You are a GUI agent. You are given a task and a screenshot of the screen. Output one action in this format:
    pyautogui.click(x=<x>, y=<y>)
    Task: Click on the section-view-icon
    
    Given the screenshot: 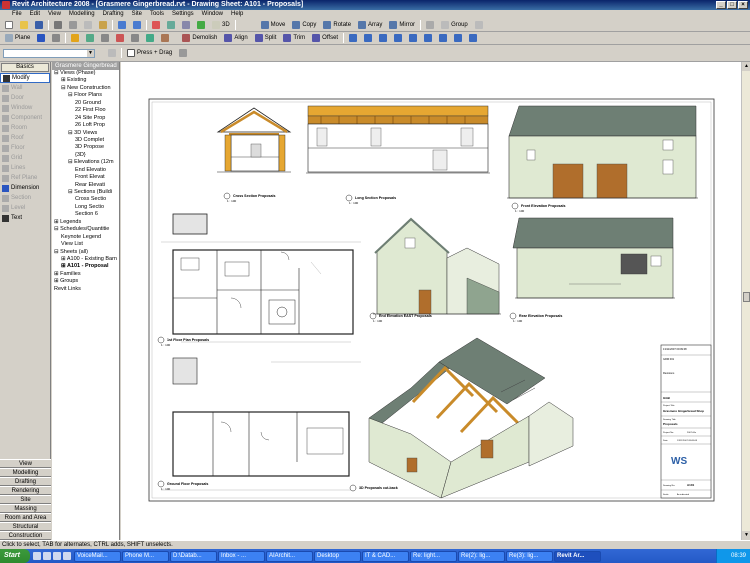 What is the action you would take?
    pyautogui.click(x=186, y=25)
    